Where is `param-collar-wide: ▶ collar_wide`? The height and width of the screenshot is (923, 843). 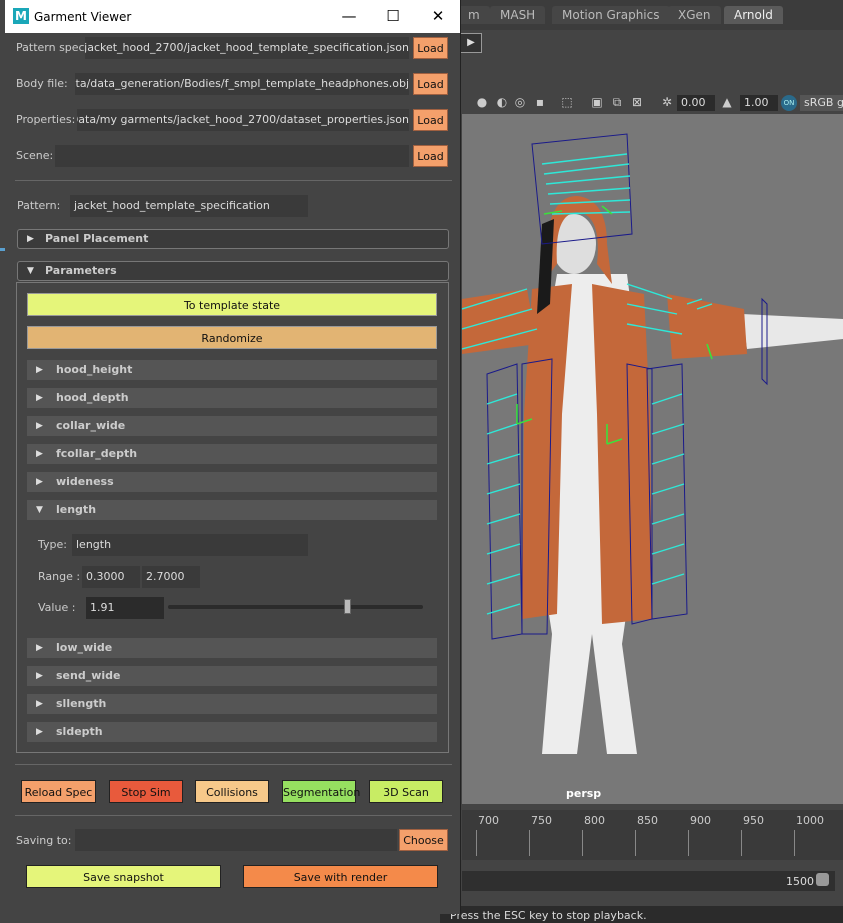 param-collar-wide: ▶ collar_wide is located at coordinates (232, 426).